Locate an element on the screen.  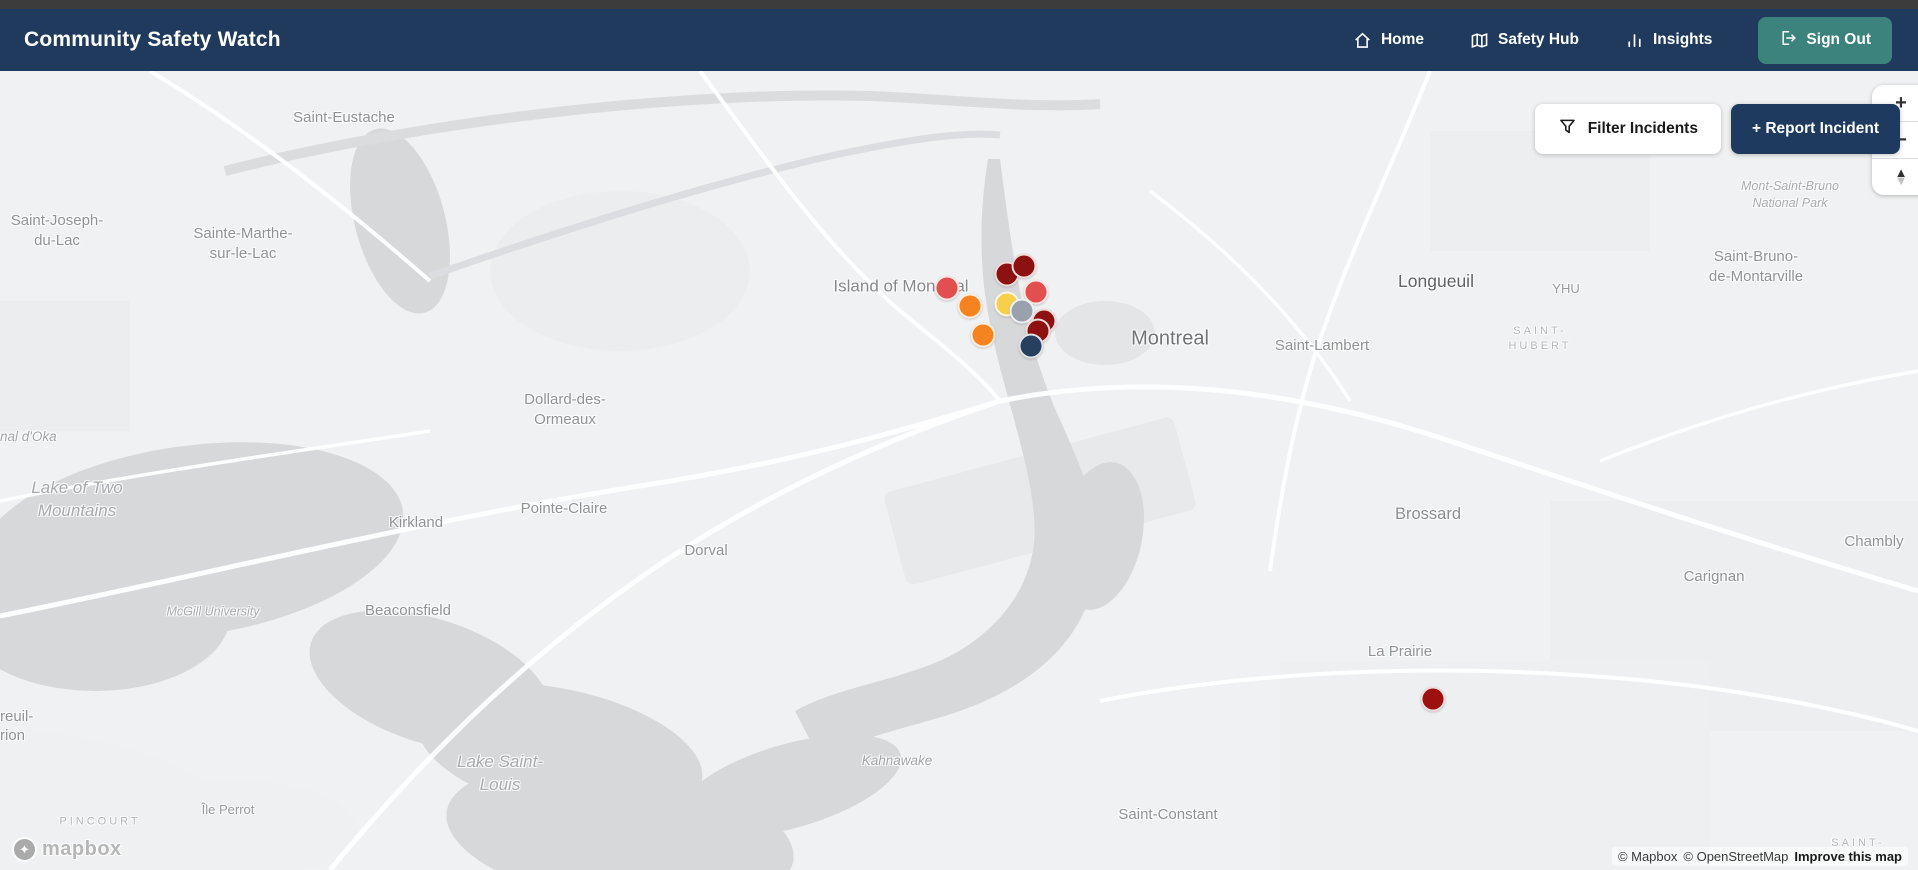
mapbox-logo: ✦ mapbox is located at coordinates (67, 849).